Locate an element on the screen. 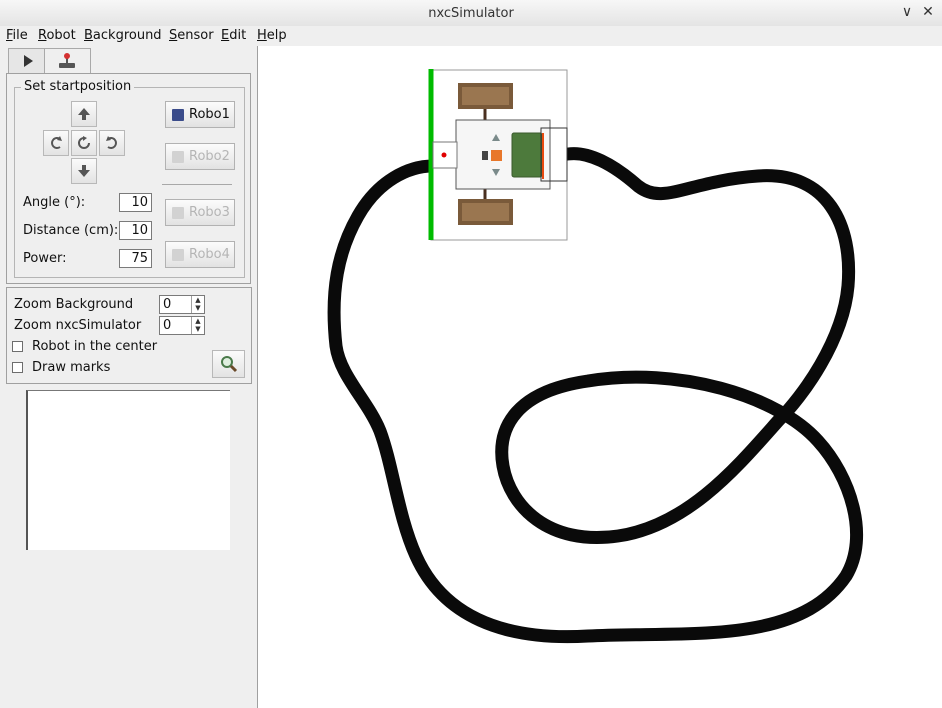  reset-button is located at coordinates (84, 143).